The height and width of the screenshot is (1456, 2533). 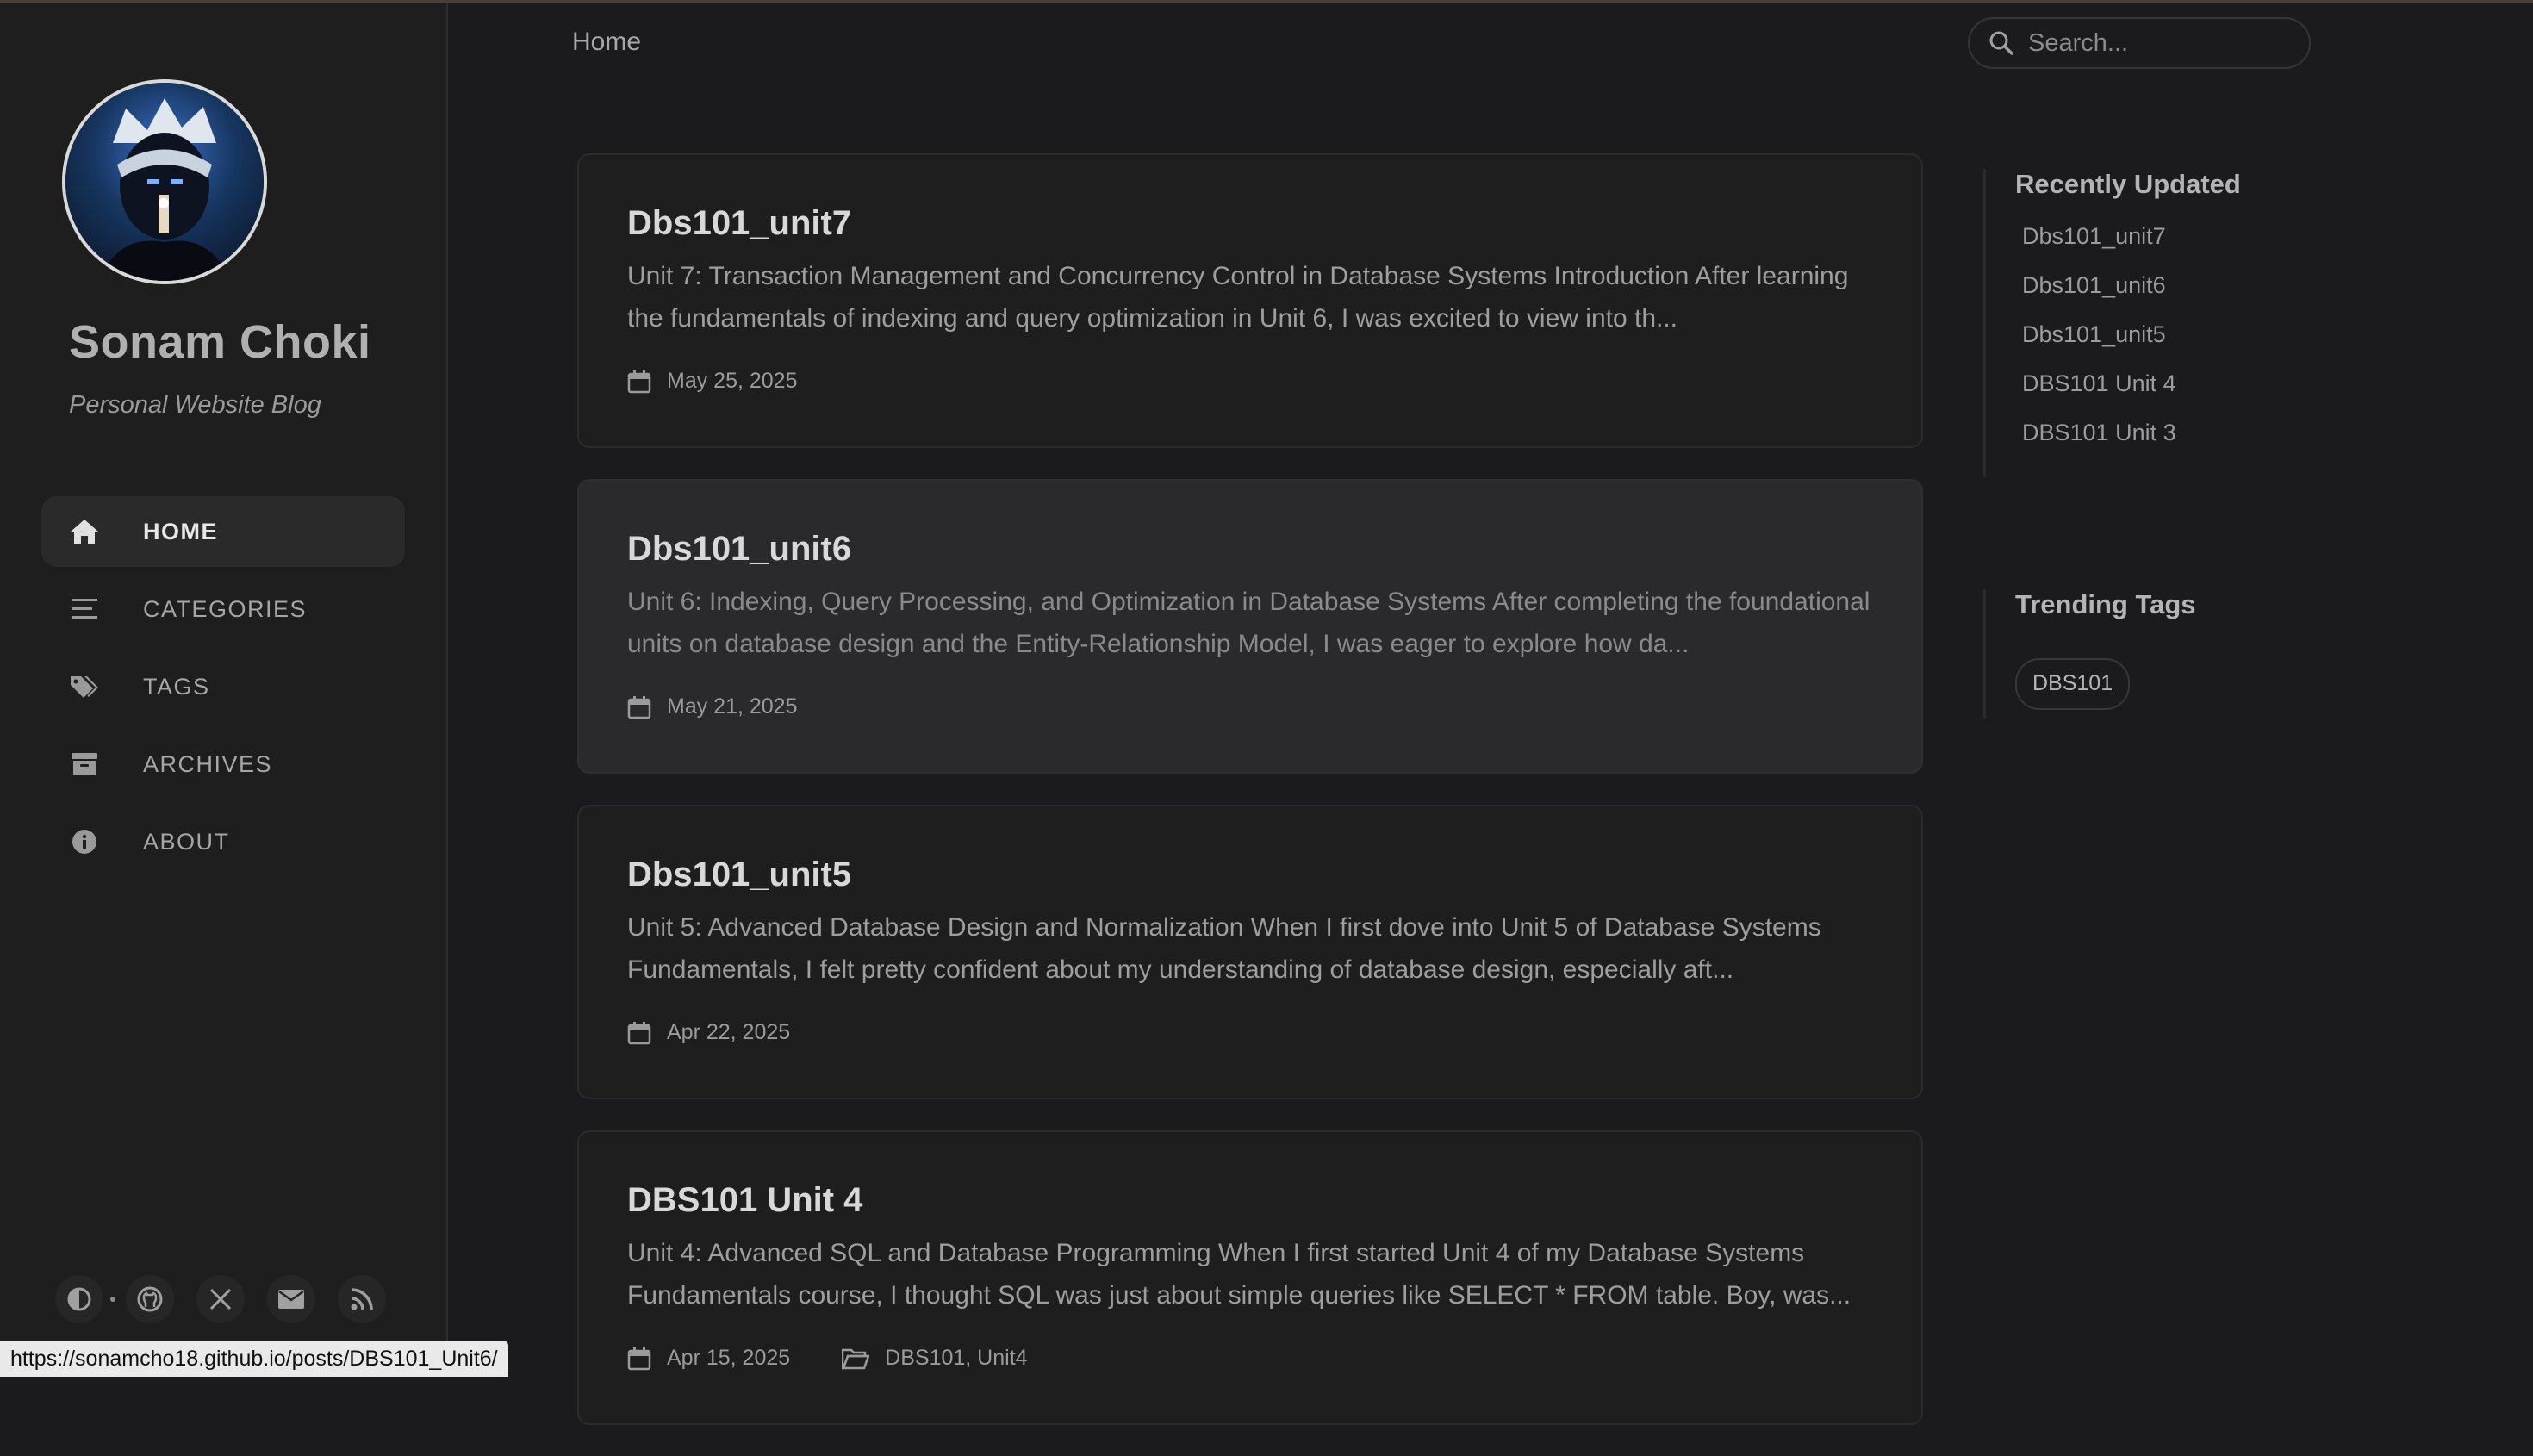 I want to click on recent-post-link: DBS101 Unit 3, so click(x=2128, y=433).